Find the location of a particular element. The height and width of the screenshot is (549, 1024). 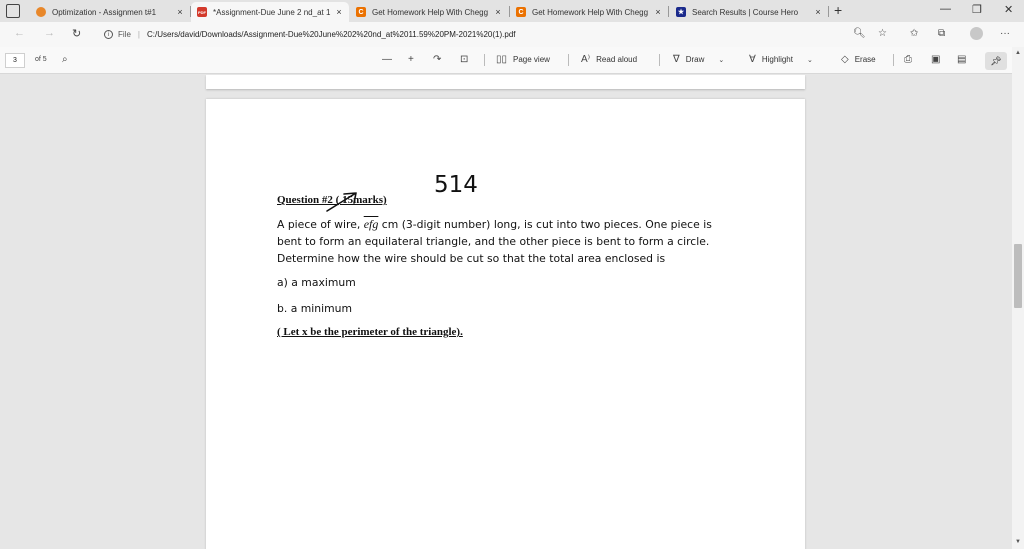

back-icon: ← is located at coordinates (19, 33).